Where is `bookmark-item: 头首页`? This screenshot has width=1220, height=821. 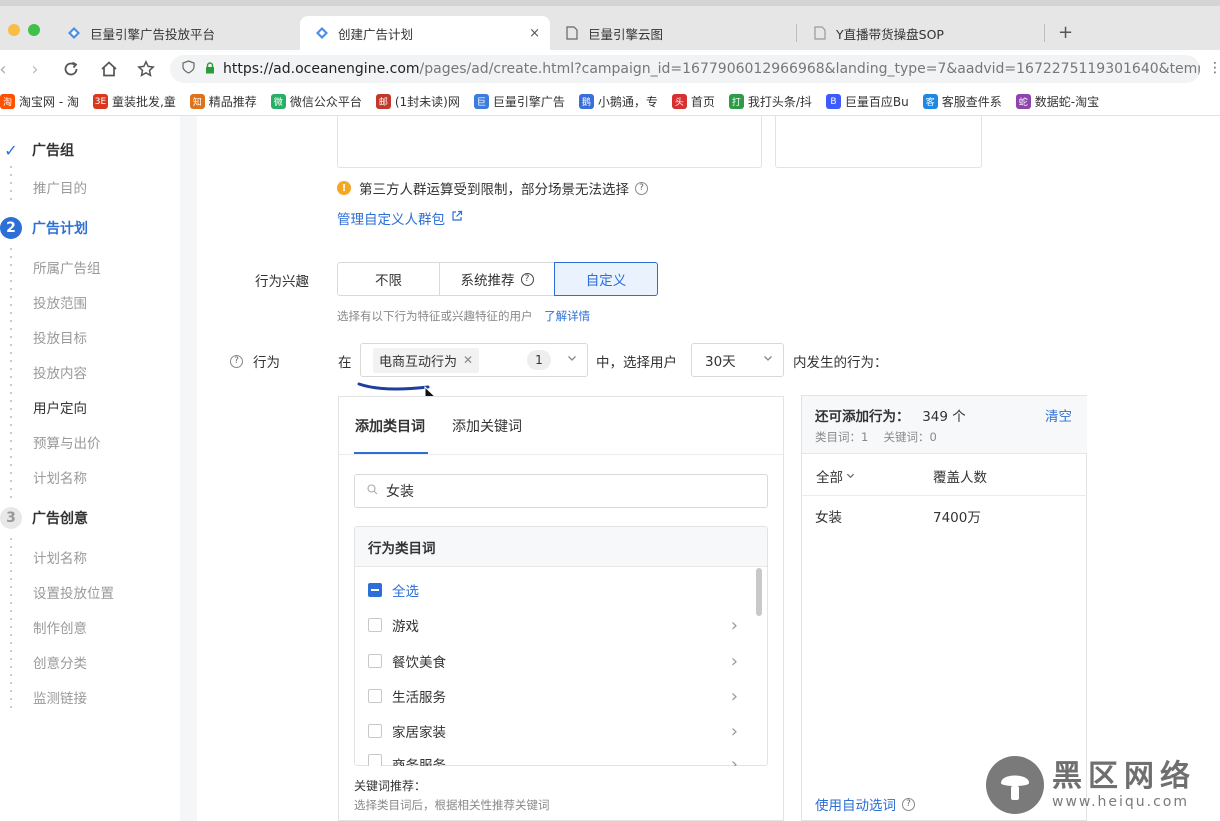 bookmark-item: 头首页 is located at coordinates (693, 101).